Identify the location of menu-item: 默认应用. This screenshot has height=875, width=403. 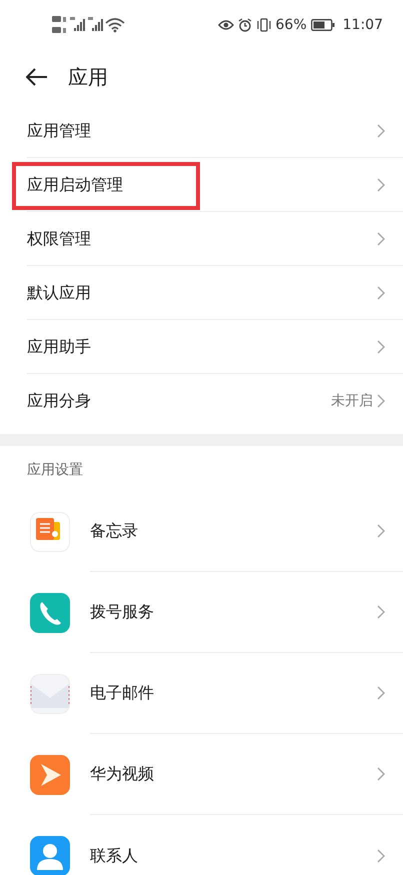
(215, 293).